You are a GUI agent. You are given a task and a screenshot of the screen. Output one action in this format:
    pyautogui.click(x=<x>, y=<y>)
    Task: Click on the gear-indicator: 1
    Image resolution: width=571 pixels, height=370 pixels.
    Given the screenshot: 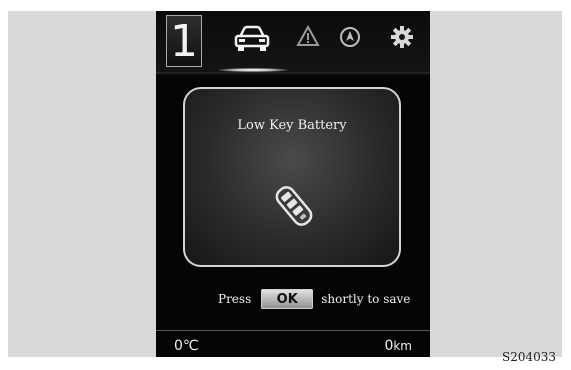 What is the action you would take?
    pyautogui.click(x=184, y=41)
    